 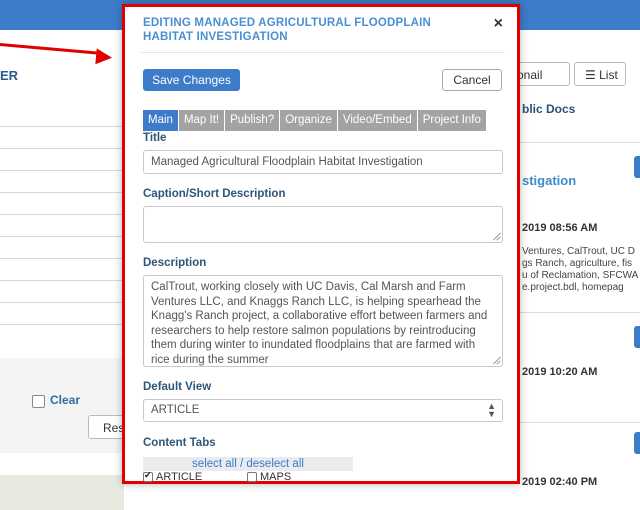 I want to click on default-view-value: ARTICLE, so click(x=175, y=410).